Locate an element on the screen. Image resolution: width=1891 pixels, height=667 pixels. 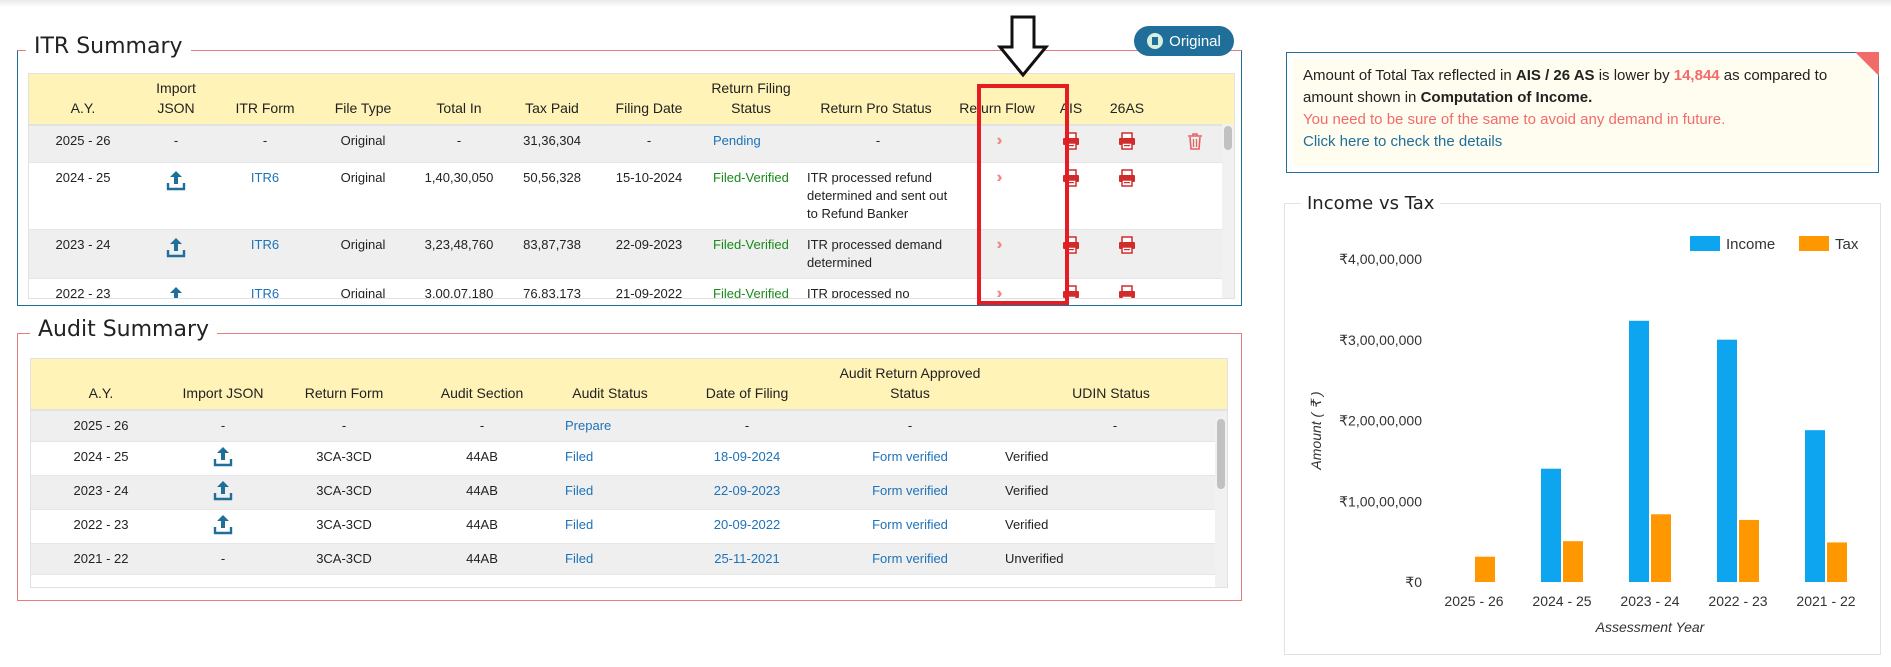
audit-col-udin-status: UDIN Status is located at coordinates (1111, 385).